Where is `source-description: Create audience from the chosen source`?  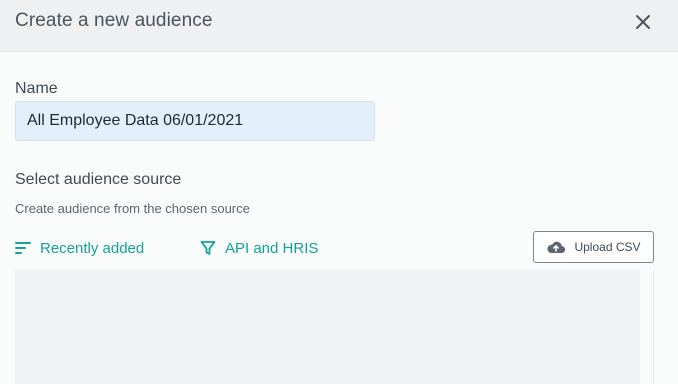 source-description: Create audience from the chosen source is located at coordinates (132, 208).